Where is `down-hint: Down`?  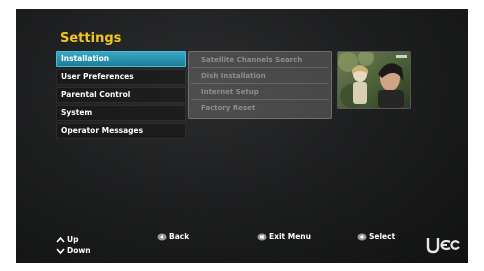
down-hint: Down is located at coordinates (73, 250).